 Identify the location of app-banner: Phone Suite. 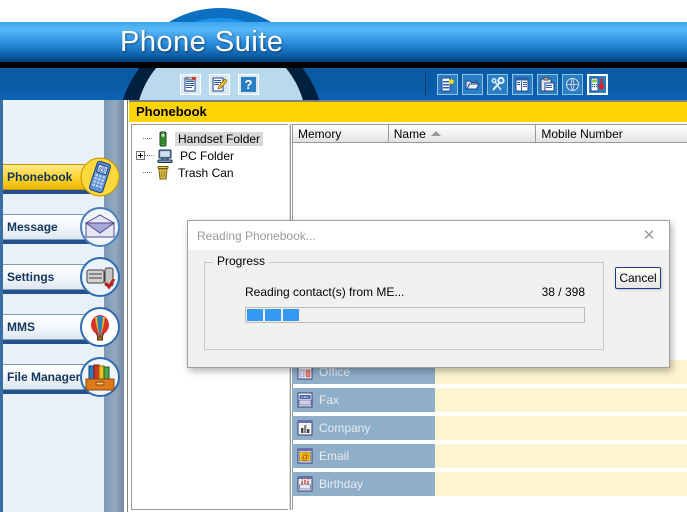
(343, 34).